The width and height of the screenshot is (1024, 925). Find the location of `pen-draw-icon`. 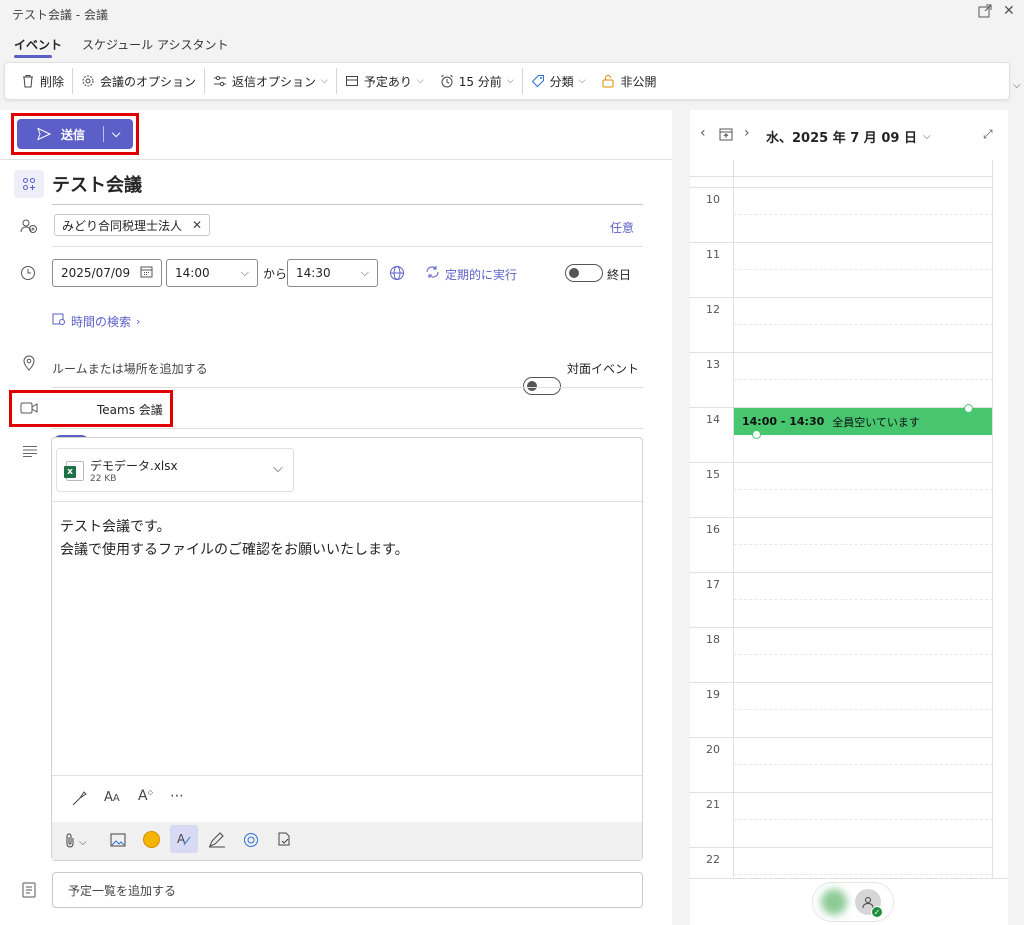

pen-draw-icon is located at coordinates (217, 842).